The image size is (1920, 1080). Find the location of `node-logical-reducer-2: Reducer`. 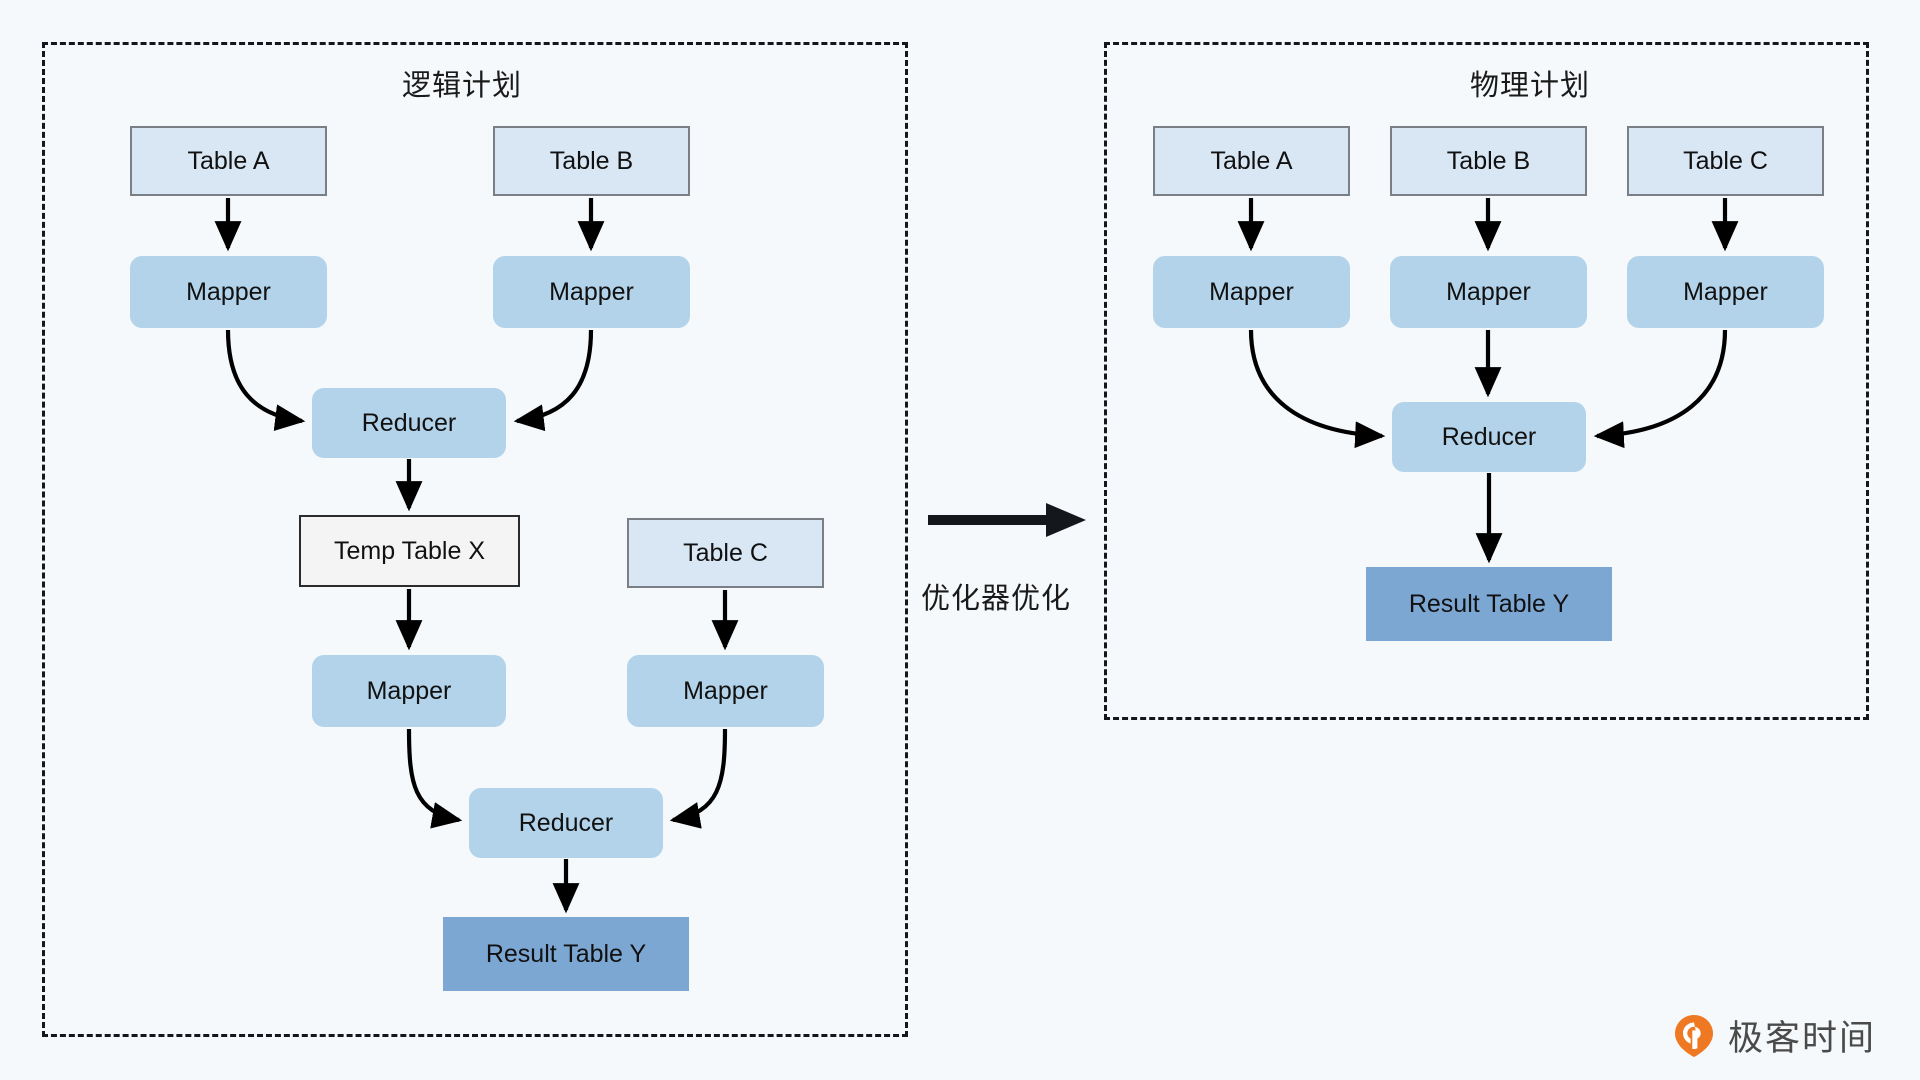

node-logical-reducer-2: Reducer is located at coordinates (566, 823).